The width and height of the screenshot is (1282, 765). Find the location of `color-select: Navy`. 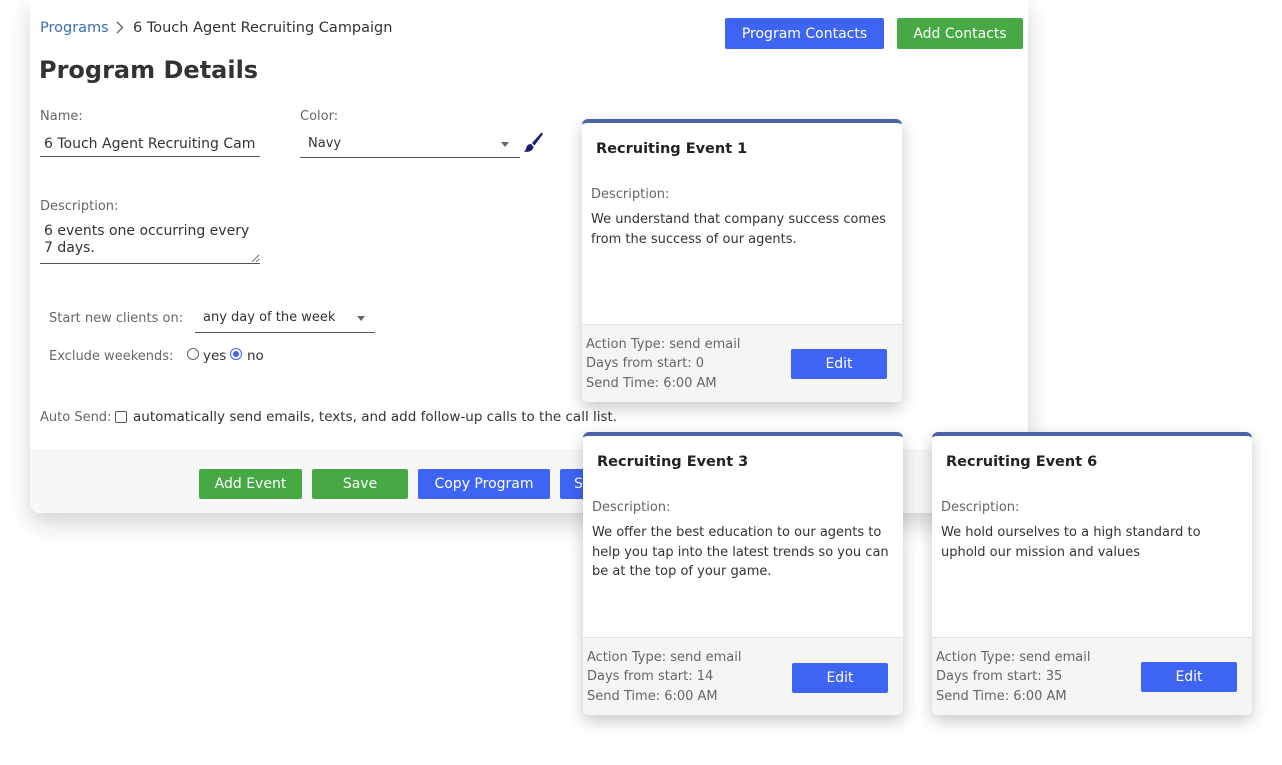

color-select: Navy is located at coordinates (410, 146).